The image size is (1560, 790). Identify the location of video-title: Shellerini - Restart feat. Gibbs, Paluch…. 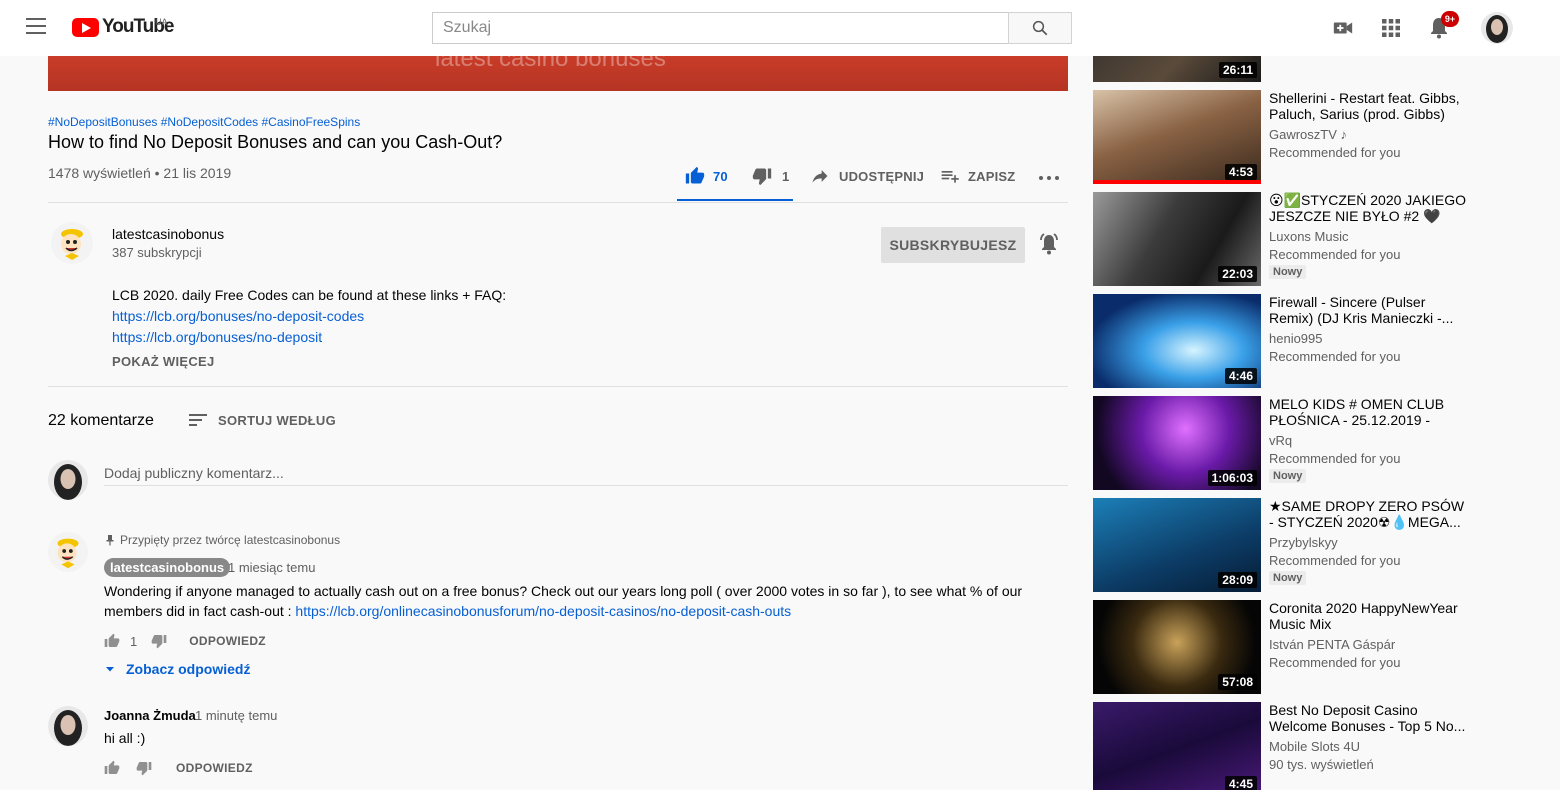
(1364, 106).